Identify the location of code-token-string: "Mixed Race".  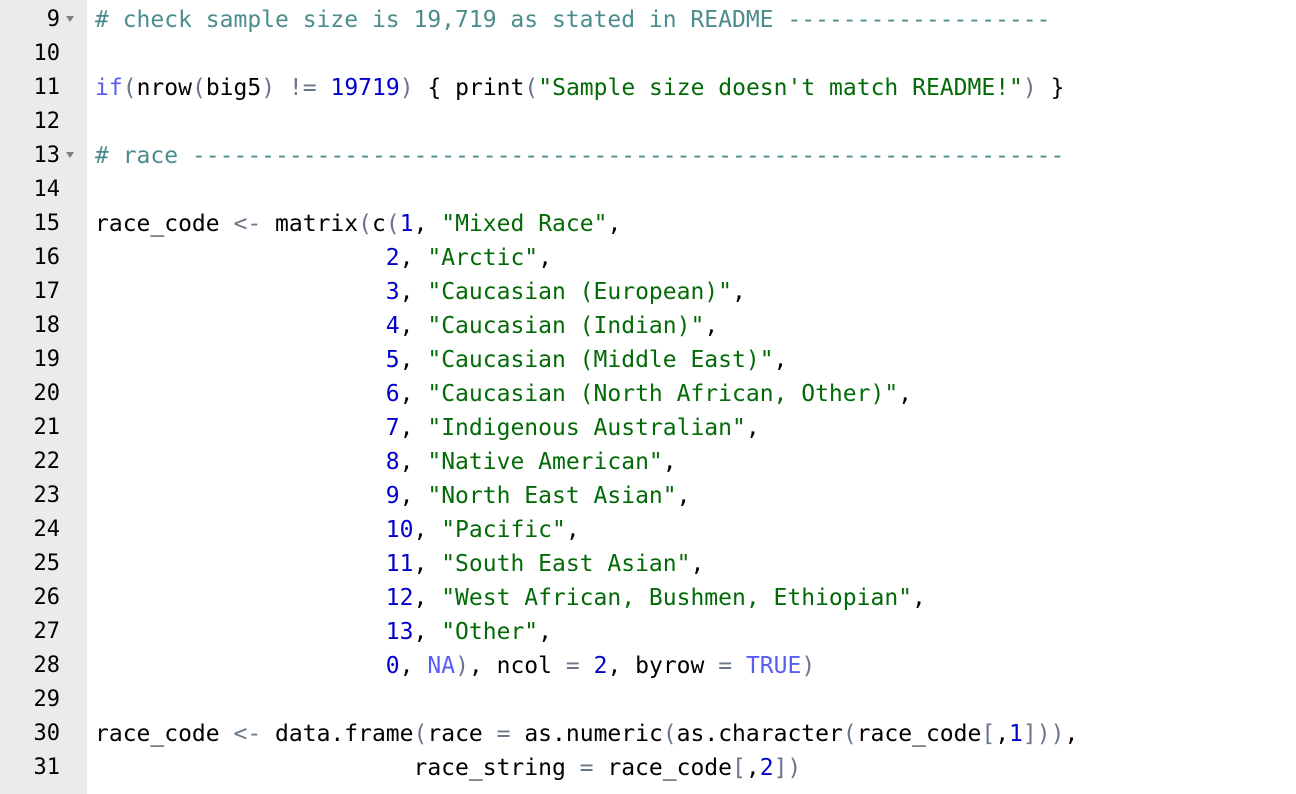
(524, 224).